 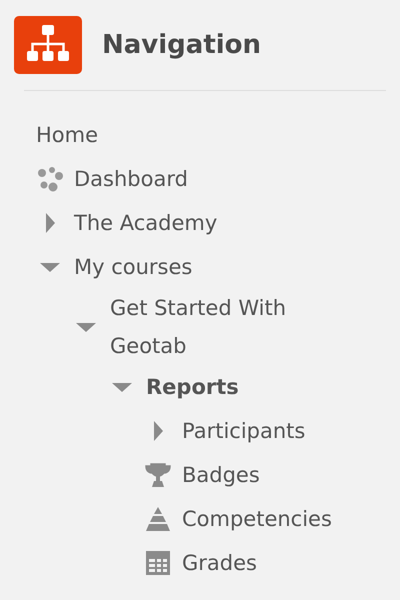 I want to click on nav-item: Badges, so click(x=221, y=475).